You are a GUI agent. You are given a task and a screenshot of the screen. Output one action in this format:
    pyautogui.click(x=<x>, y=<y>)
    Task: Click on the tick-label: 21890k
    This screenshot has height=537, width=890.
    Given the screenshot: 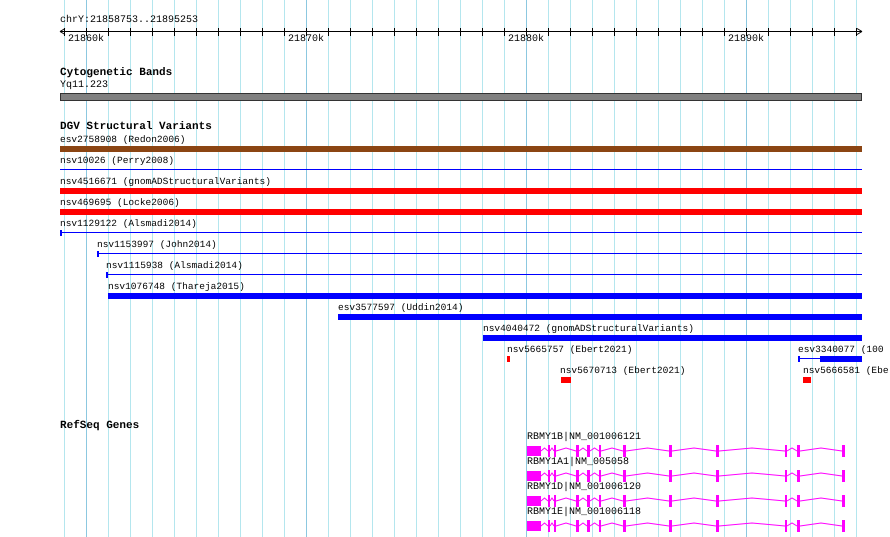 What is the action you would take?
    pyautogui.click(x=746, y=40)
    